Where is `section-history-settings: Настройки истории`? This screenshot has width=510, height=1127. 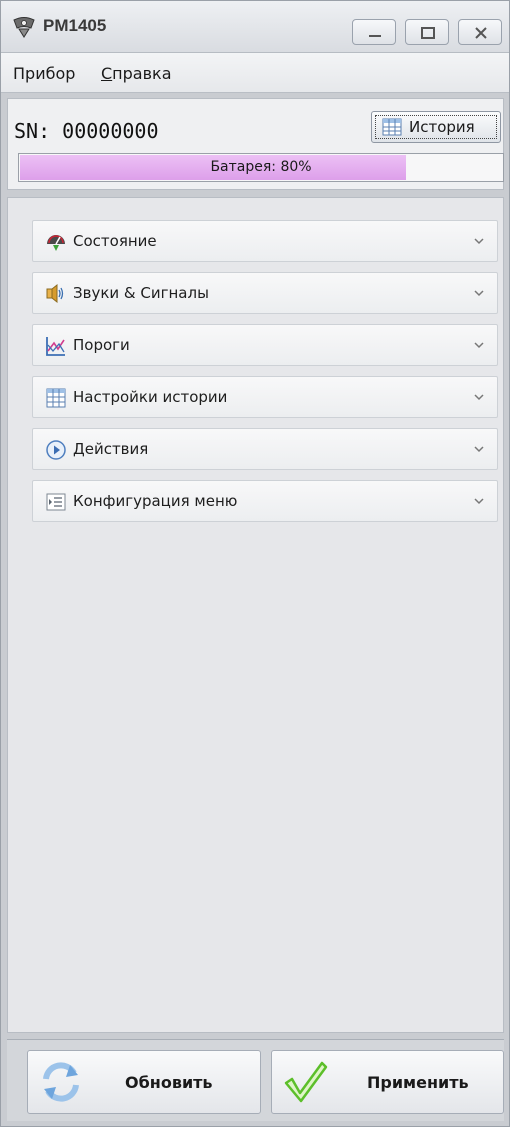
section-history-settings: Настройки истории is located at coordinates (265, 397).